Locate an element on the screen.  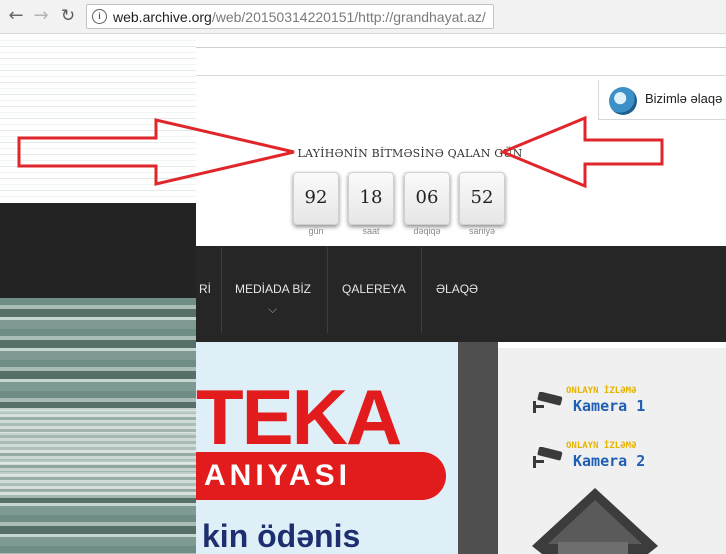
camera-2-name: Kamera 2 is located at coordinates (609, 461).